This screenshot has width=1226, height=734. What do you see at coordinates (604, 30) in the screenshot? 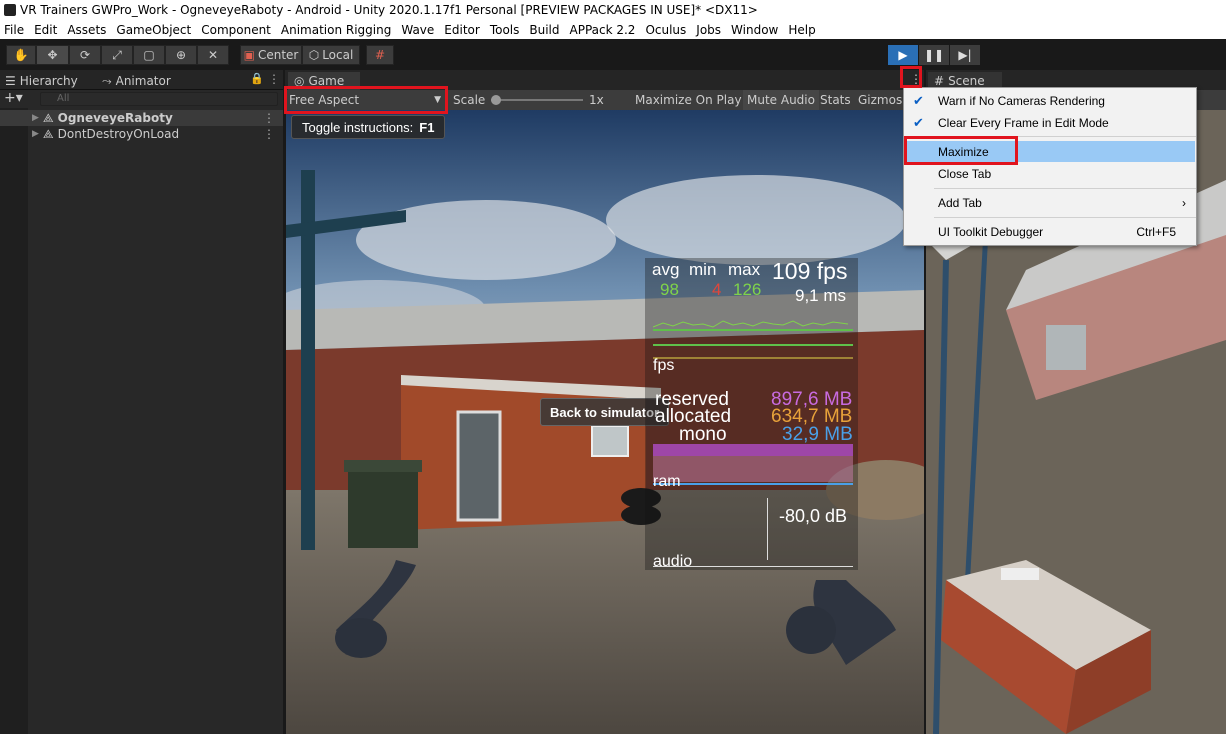
I see `menu-appack: APPack 2.2` at bounding box center [604, 30].